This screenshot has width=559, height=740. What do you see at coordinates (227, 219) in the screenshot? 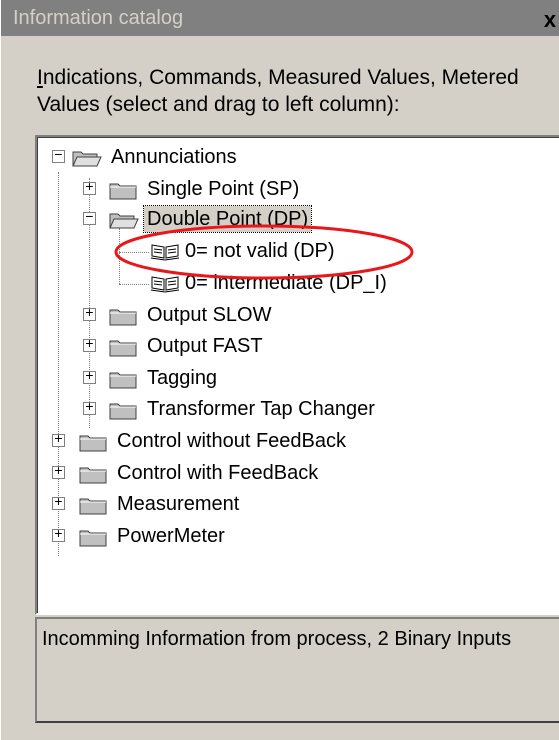
I see `tree-label-selected: Double Point (DP)` at bounding box center [227, 219].